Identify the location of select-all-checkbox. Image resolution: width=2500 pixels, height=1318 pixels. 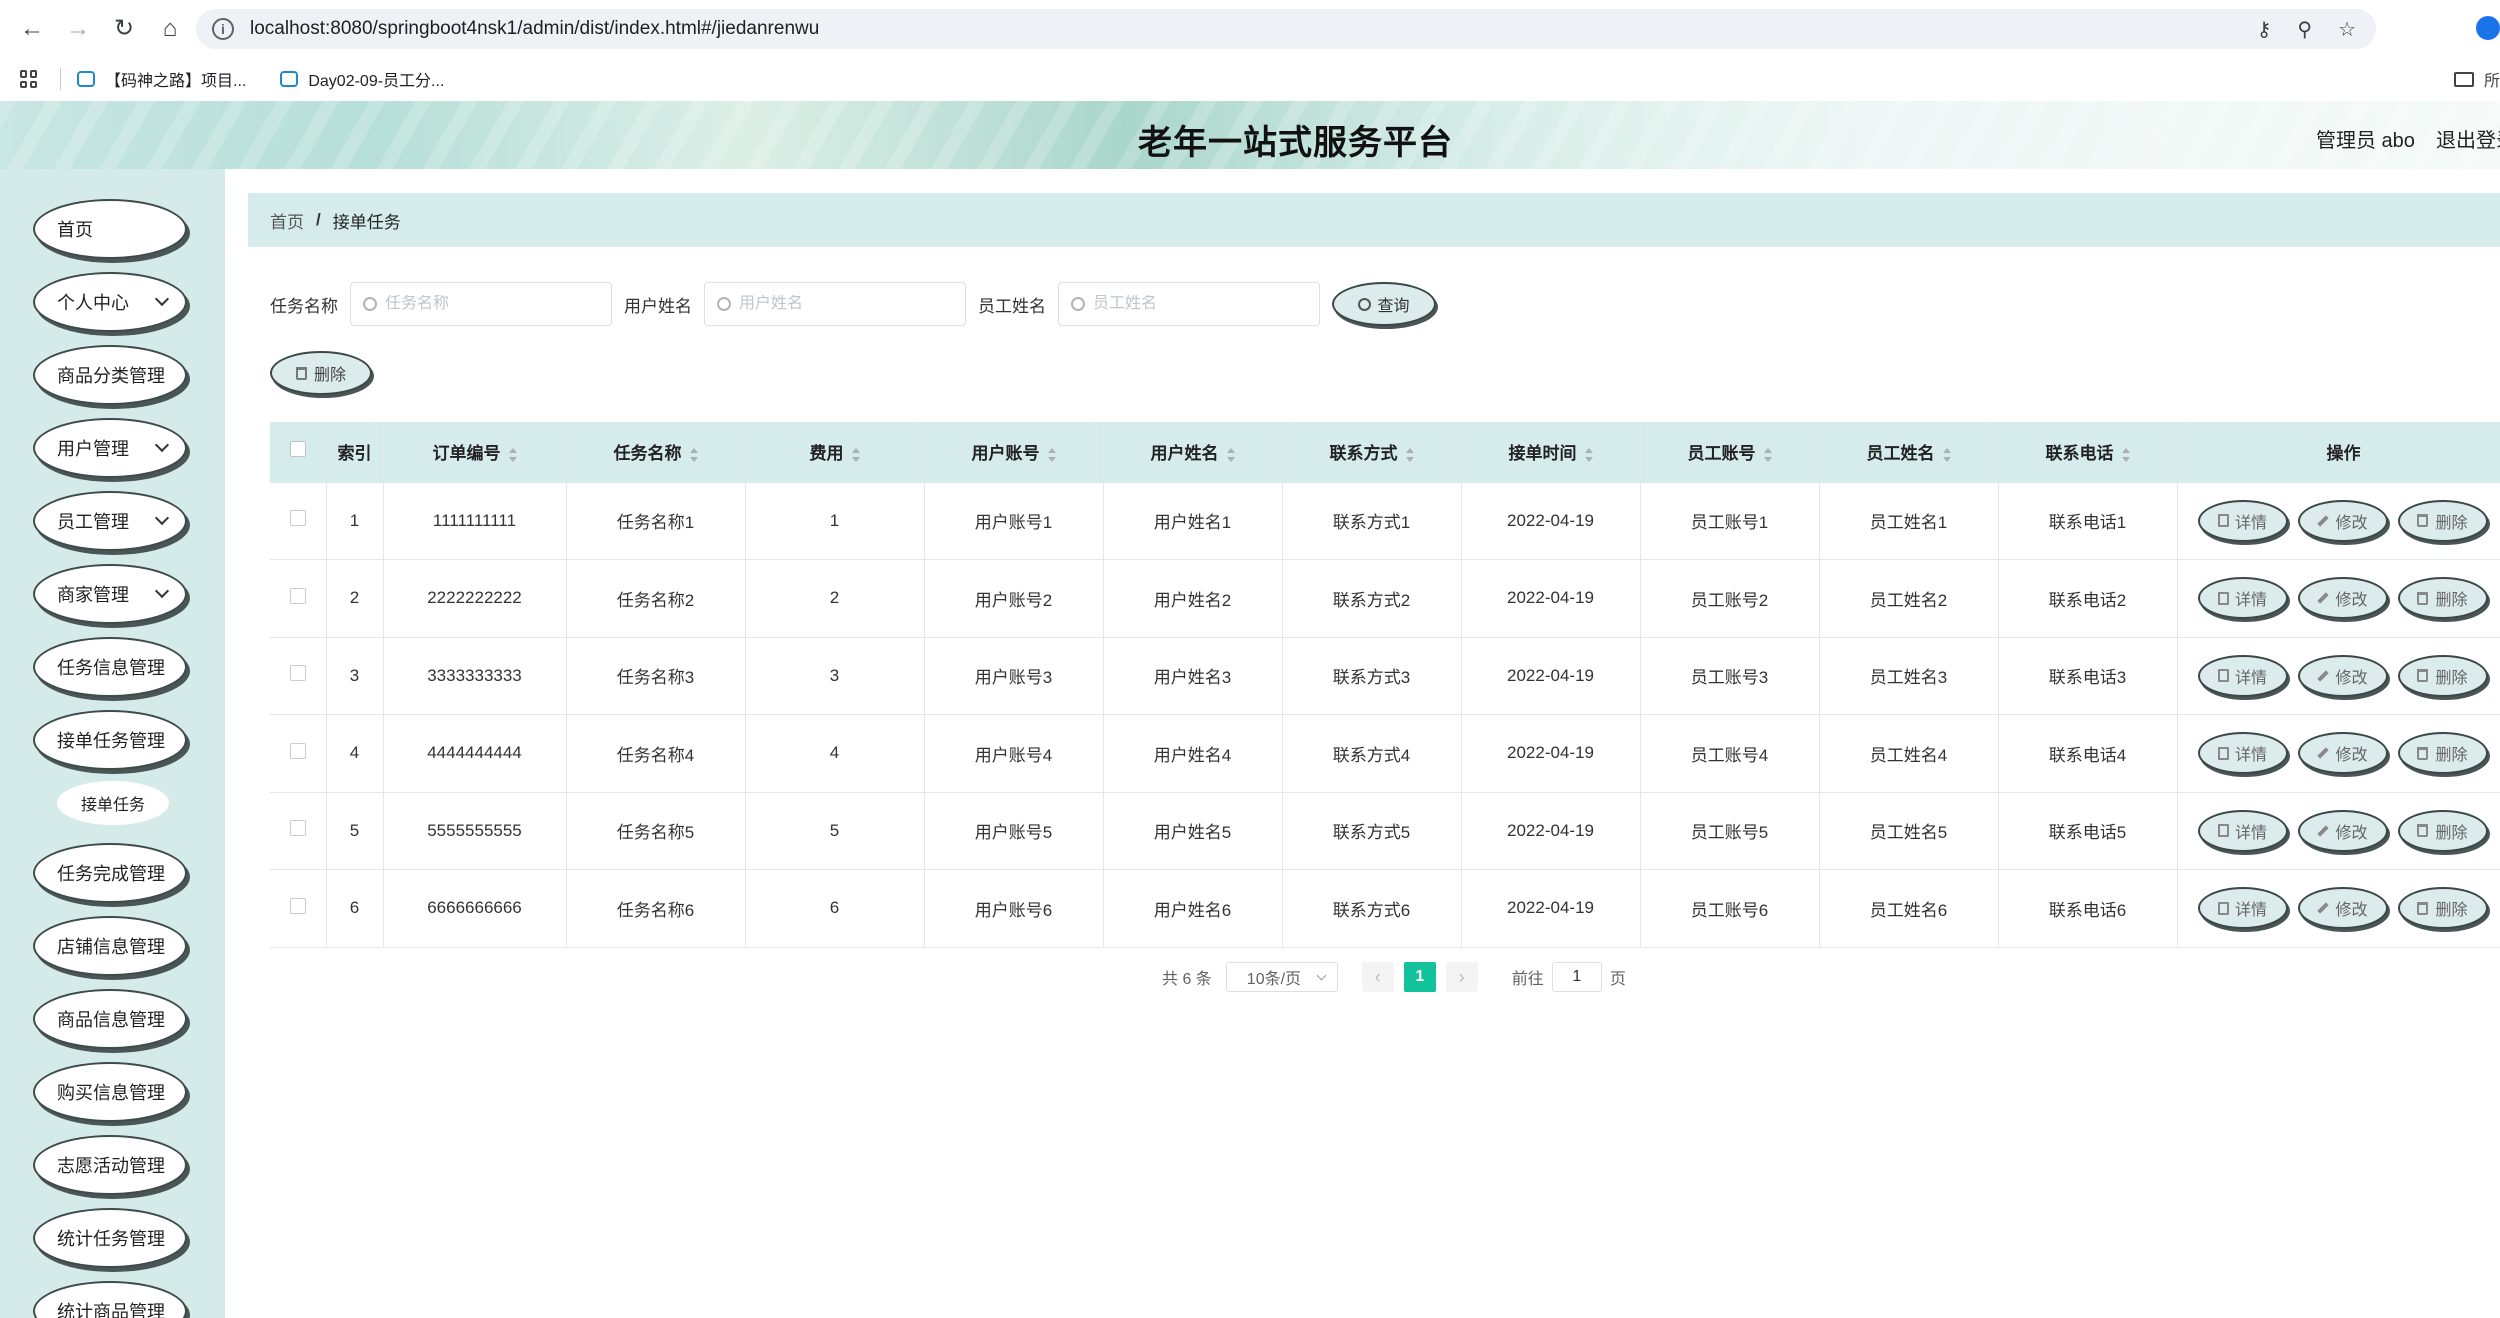
(297, 449).